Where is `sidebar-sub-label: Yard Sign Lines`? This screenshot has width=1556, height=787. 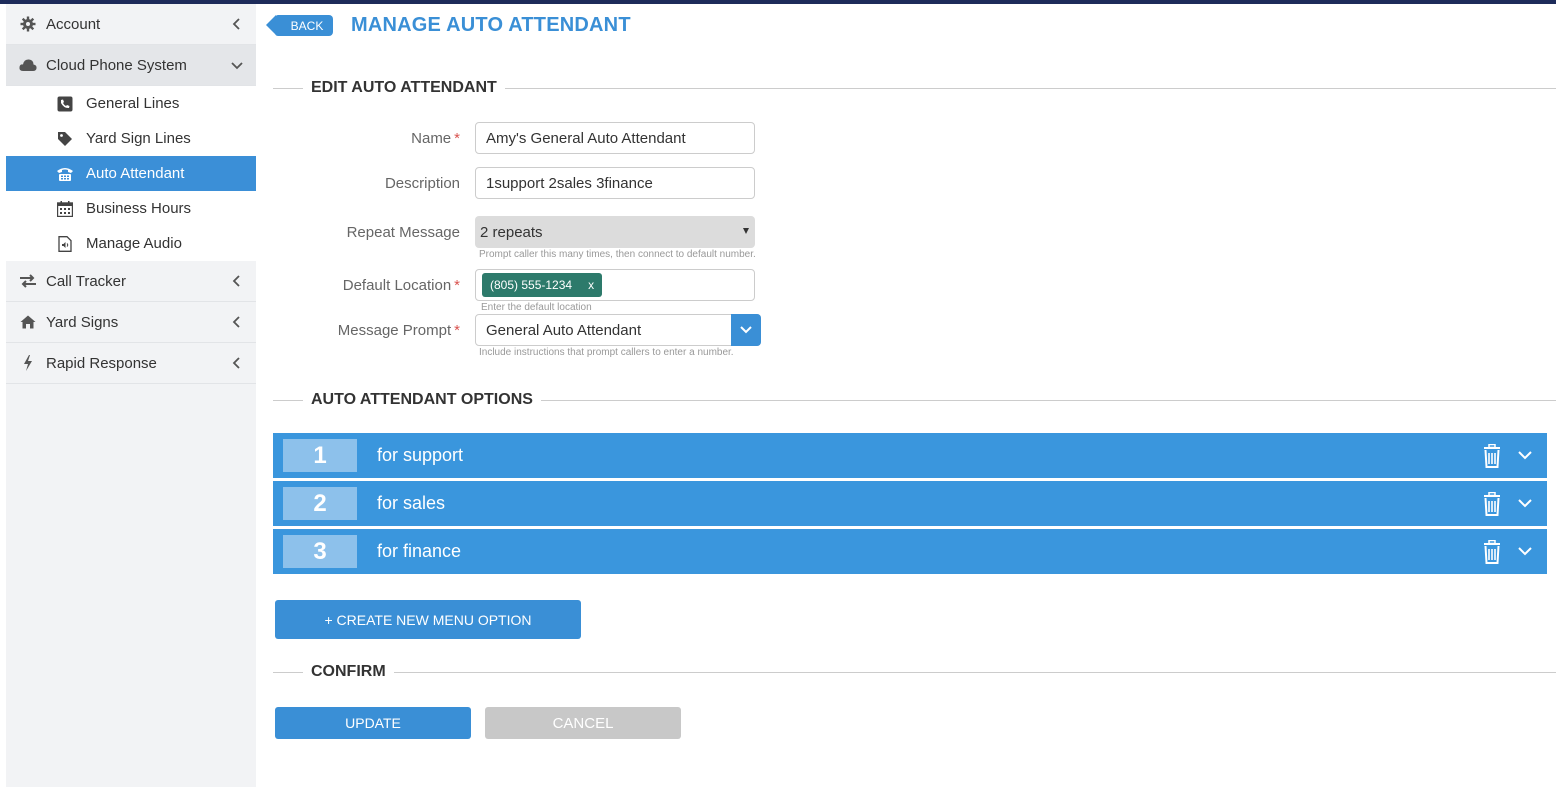 sidebar-sub-label: Yard Sign Lines is located at coordinates (138, 138).